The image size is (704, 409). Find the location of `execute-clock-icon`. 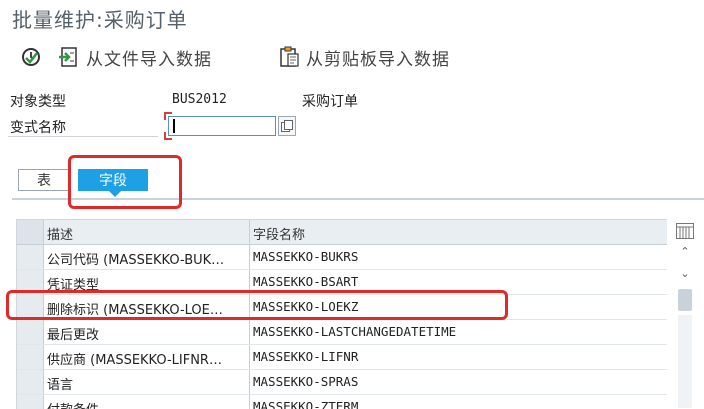

execute-clock-icon is located at coordinates (31, 57).